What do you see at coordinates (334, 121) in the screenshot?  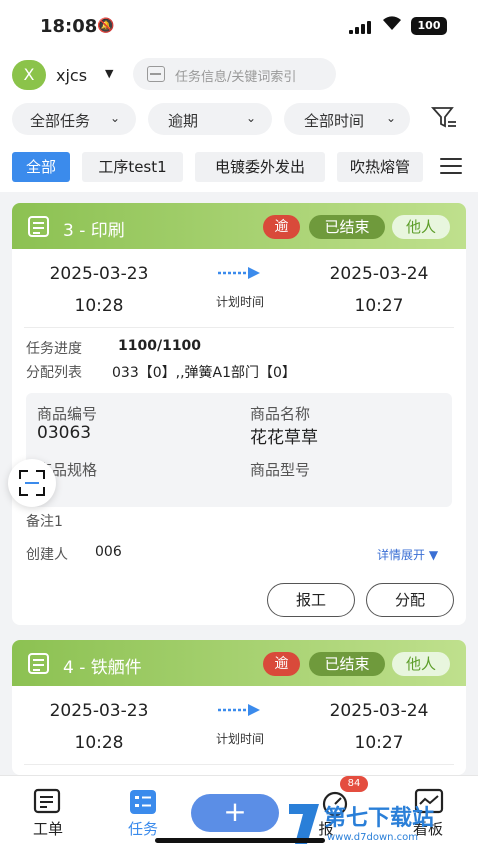 I see `filter-time-label: 全部时间` at bounding box center [334, 121].